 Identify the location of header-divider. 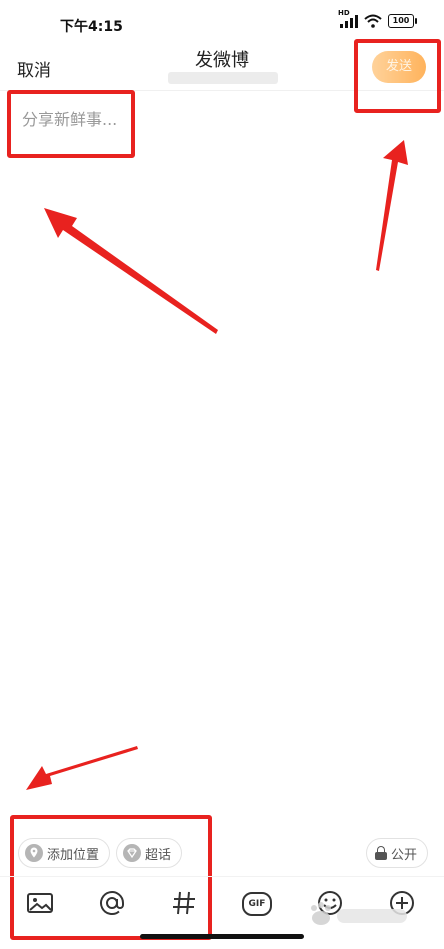
(222, 90).